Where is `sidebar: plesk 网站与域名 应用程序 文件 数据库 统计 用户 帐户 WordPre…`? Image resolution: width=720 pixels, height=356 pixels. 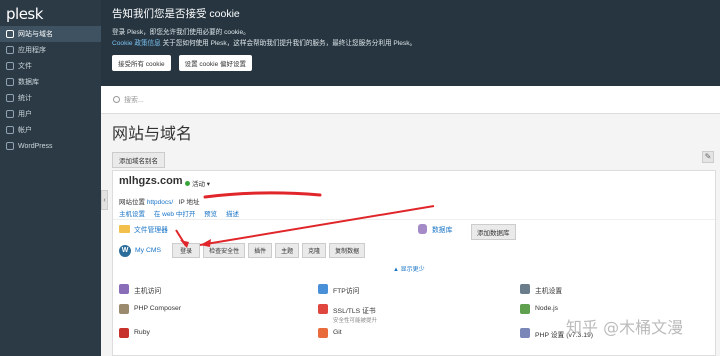
sidebar: plesk 网站与域名 应用程序 文件 数据库 统计 用户 帐户 WordPre… is located at coordinates (50, 178).